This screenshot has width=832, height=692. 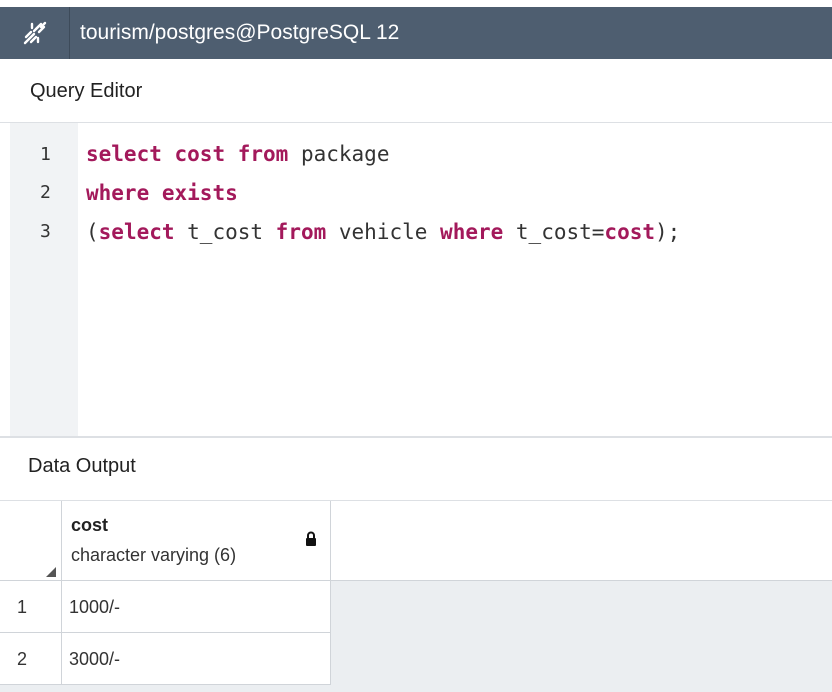 What do you see at coordinates (225, 232) in the screenshot?
I see `sql-text: t_cost` at bounding box center [225, 232].